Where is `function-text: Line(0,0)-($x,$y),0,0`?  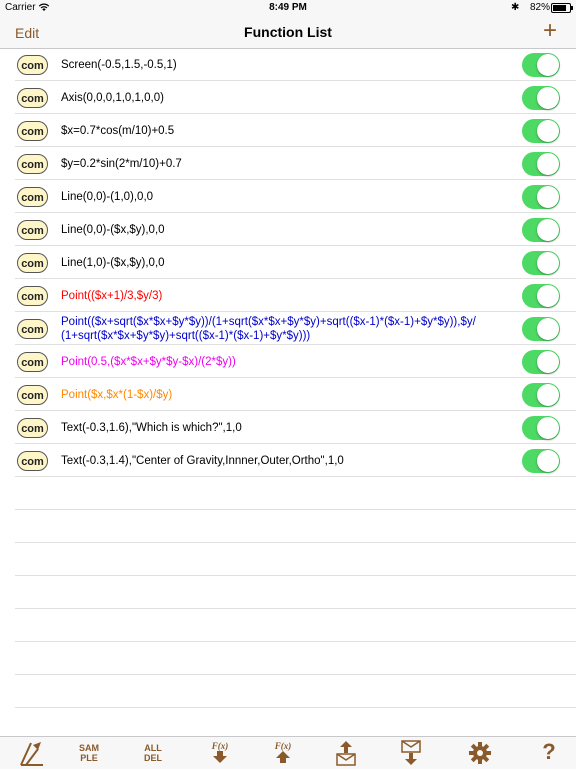 function-text: Line(0,0)-($x,$y),0,0 is located at coordinates (113, 229).